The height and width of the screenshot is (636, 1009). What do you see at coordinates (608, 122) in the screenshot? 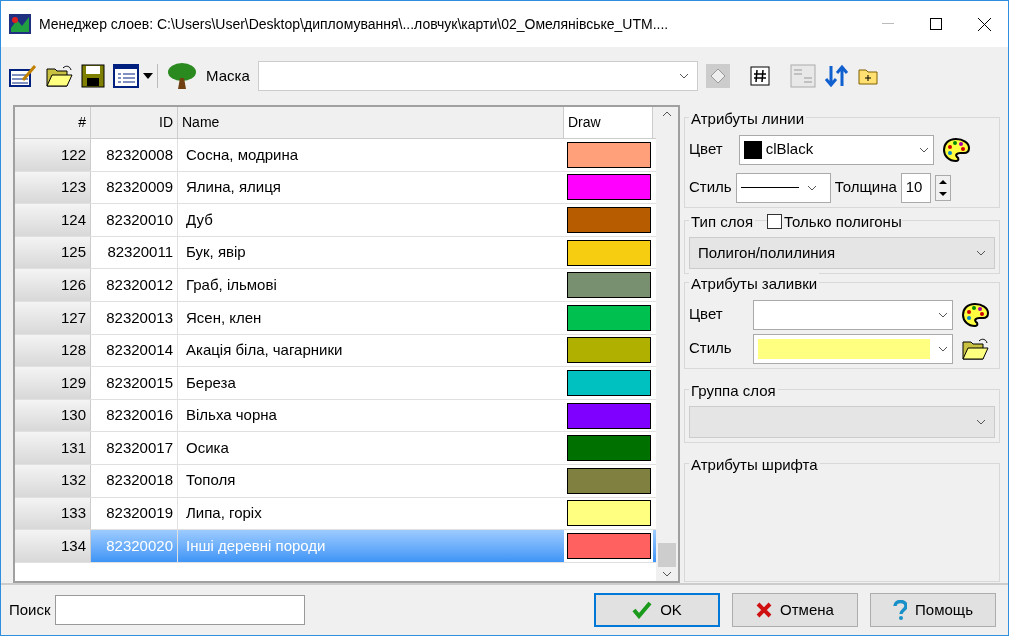
I see `column-header: Draw` at bounding box center [608, 122].